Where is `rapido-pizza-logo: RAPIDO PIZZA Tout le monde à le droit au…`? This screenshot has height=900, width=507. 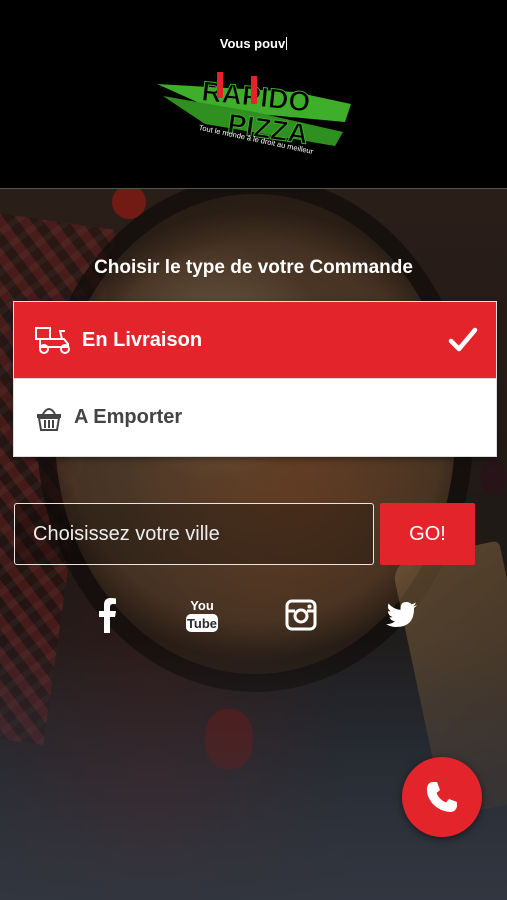
rapido-pizza-logo: RAPIDO PIZZA Tout le monde à le droit au… is located at coordinates (254, 114).